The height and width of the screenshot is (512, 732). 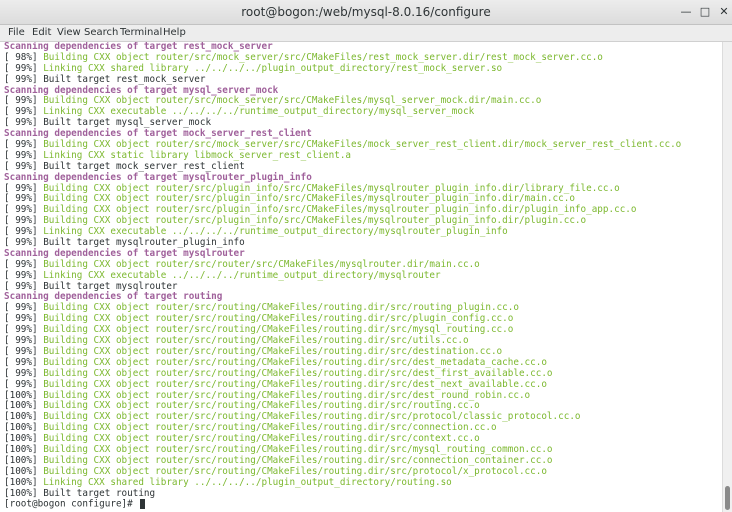 I want to click on text-cursor, so click(x=143, y=504).